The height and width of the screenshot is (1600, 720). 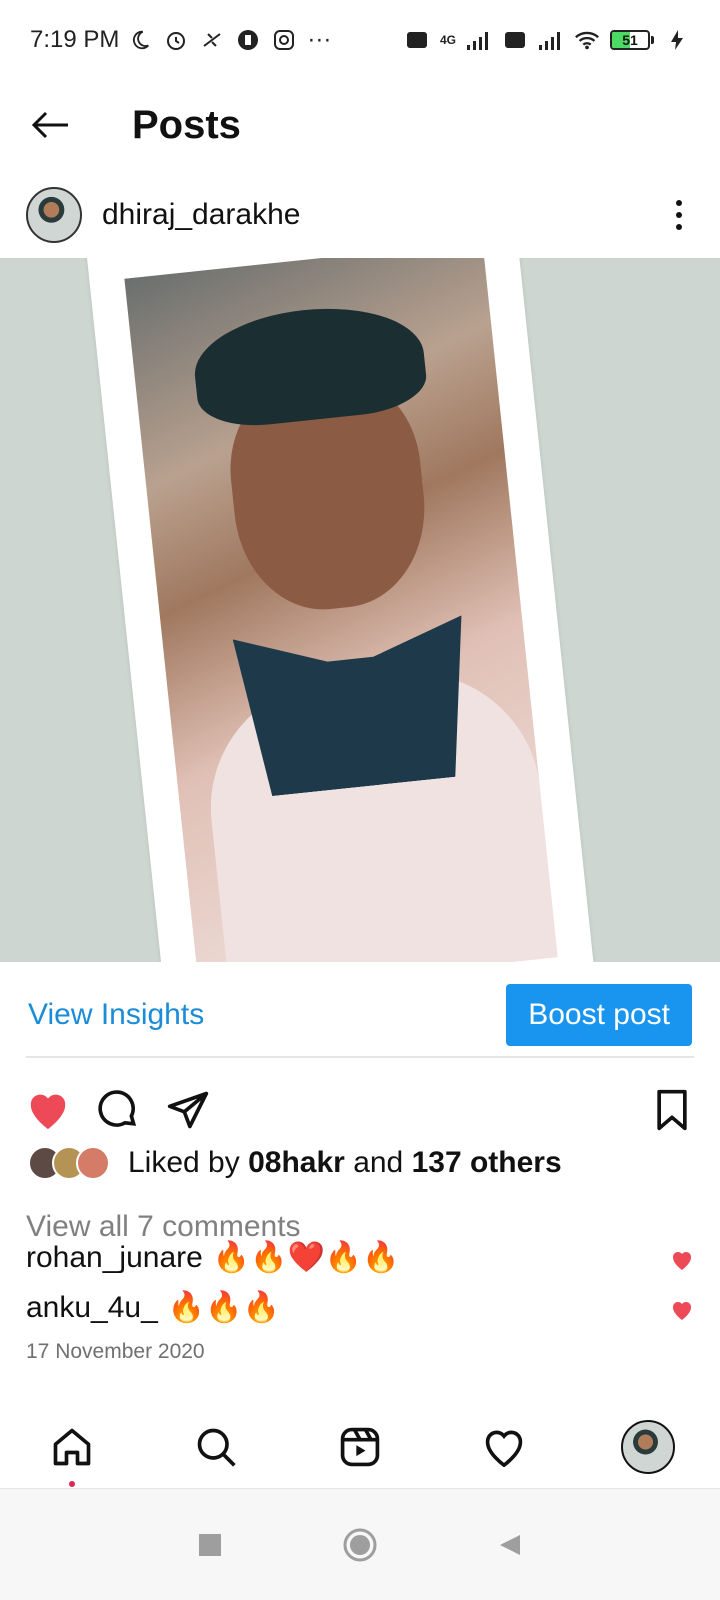 What do you see at coordinates (54, 215) in the screenshot?
I see `post-author-avatar` at bounding box center [54, 215].